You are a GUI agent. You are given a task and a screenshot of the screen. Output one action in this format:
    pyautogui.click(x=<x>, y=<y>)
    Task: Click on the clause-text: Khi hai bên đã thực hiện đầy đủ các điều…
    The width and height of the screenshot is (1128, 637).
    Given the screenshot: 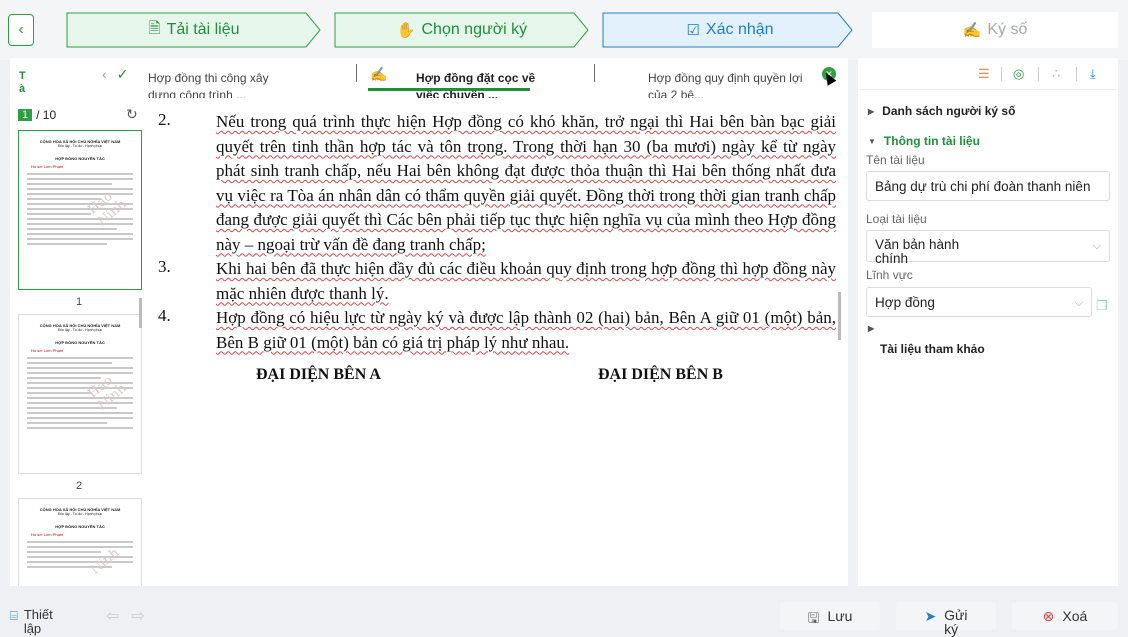 What is the action you would take?
    pyautogui.click(x=526, y=281)
    